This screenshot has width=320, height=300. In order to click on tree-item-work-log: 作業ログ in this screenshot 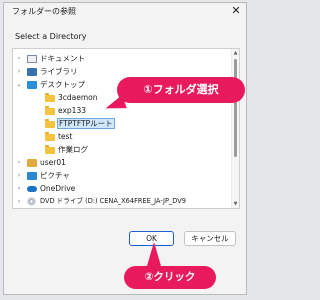, I will do `click(121, 149)`.